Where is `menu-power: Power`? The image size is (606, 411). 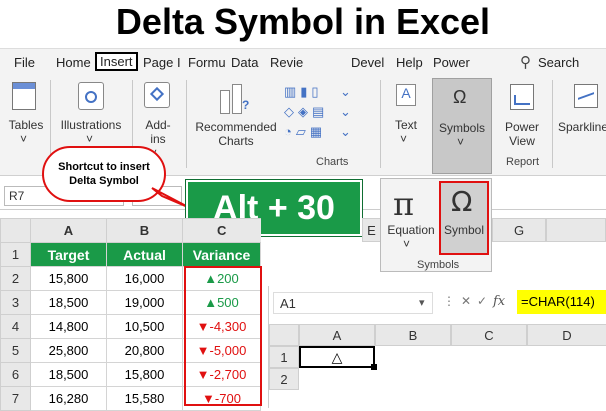
menu-power: Power is located at coordinates (451, 62).